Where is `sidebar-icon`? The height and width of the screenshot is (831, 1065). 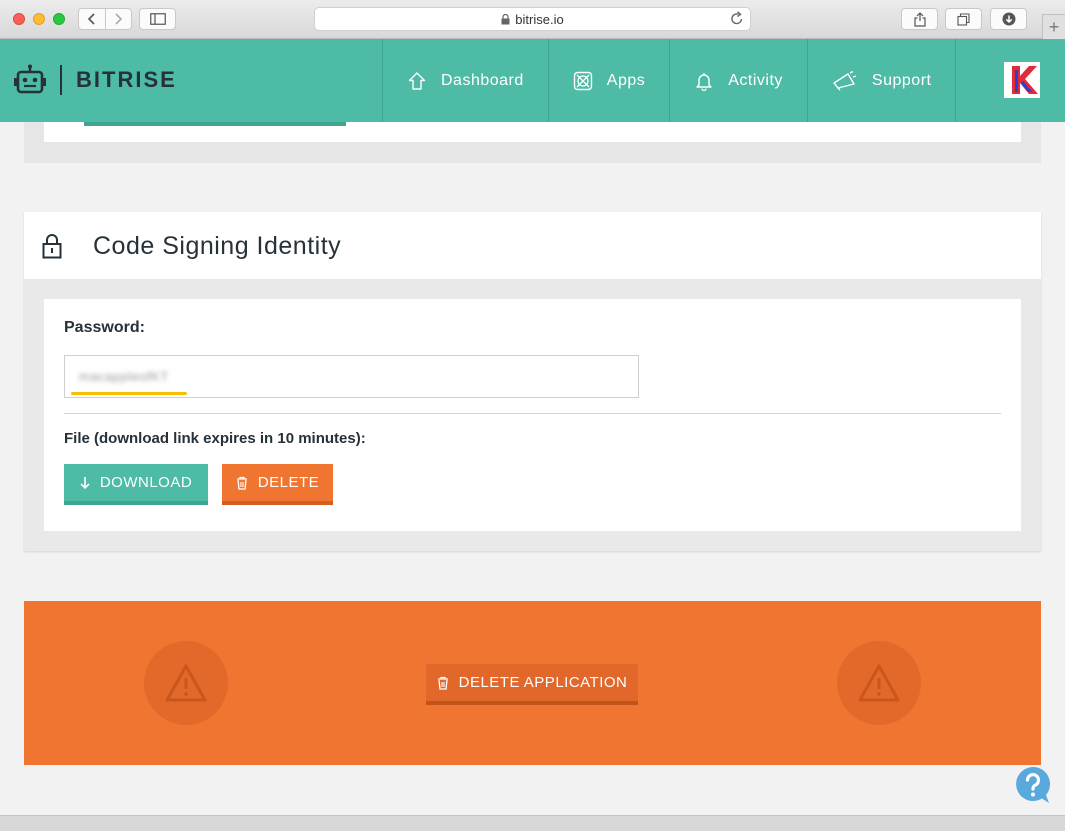
sidebar-icon is located at coordinates (157, 19).